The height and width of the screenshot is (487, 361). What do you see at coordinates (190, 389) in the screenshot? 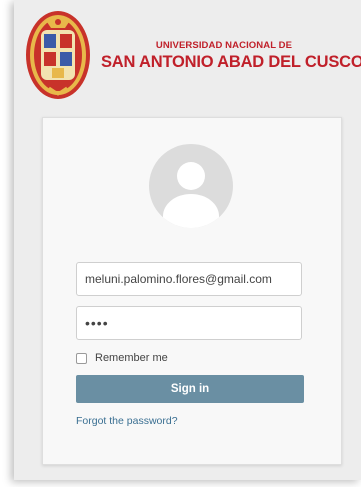
I see `sign-in-button: Sign in` at bounding box center [190, 389].